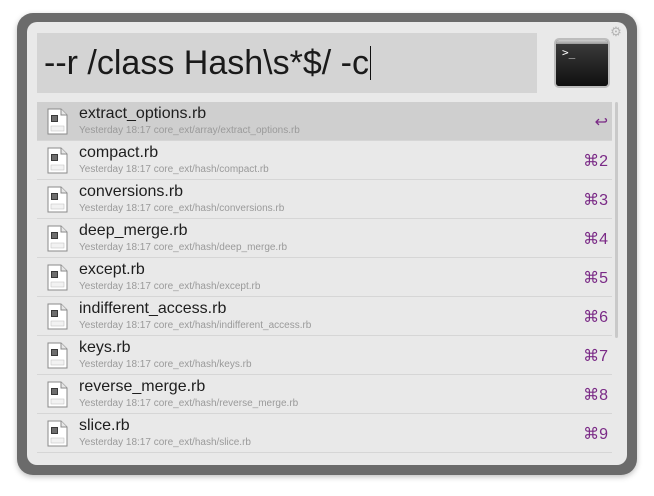 The width and height of the screenshot is (654, 496). Describe the element at coordinates (595, 200) in the screenshot. I see `result-shortcut: ⌘3` at that location.